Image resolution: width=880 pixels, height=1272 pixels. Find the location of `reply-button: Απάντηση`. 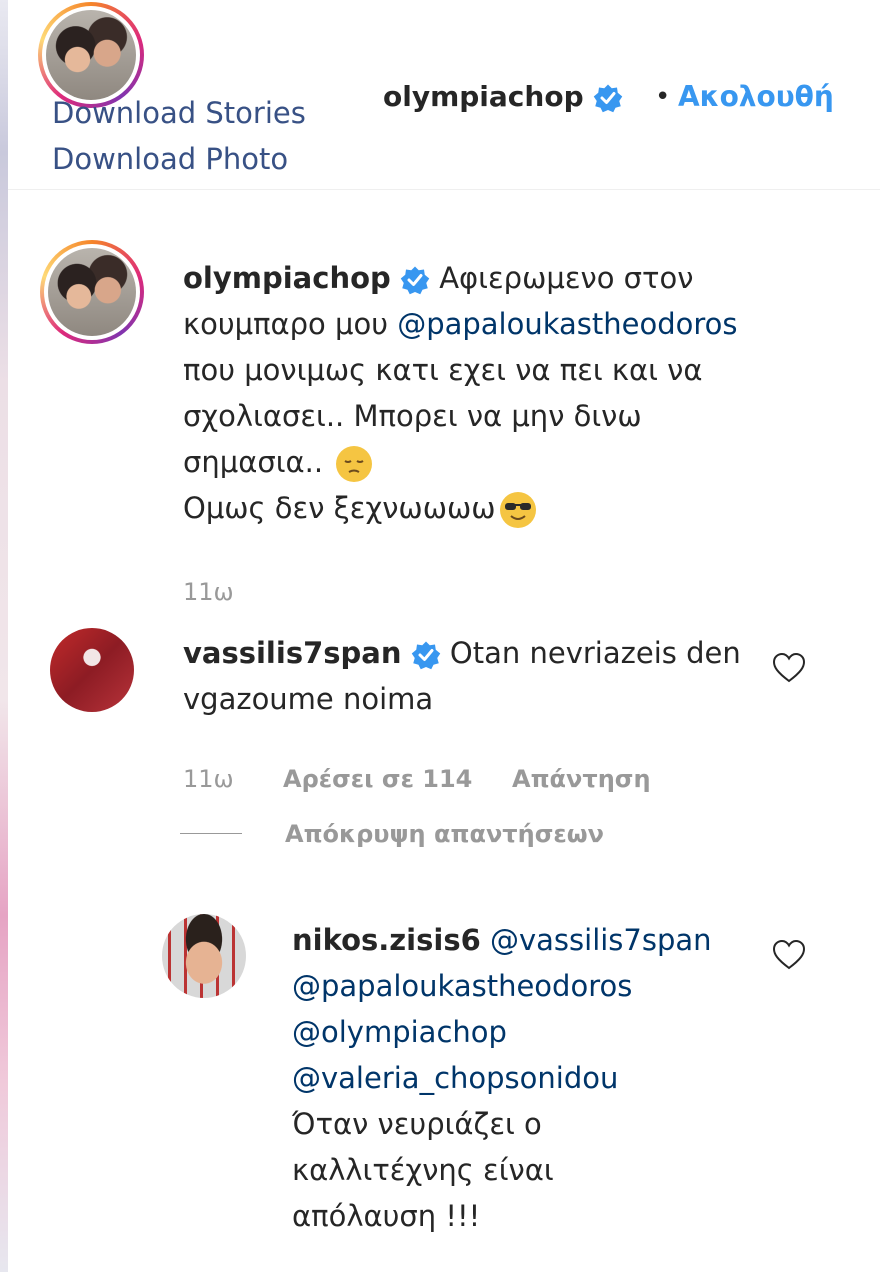

reply-button: Απάντηση is located at coordinates (581, 779).